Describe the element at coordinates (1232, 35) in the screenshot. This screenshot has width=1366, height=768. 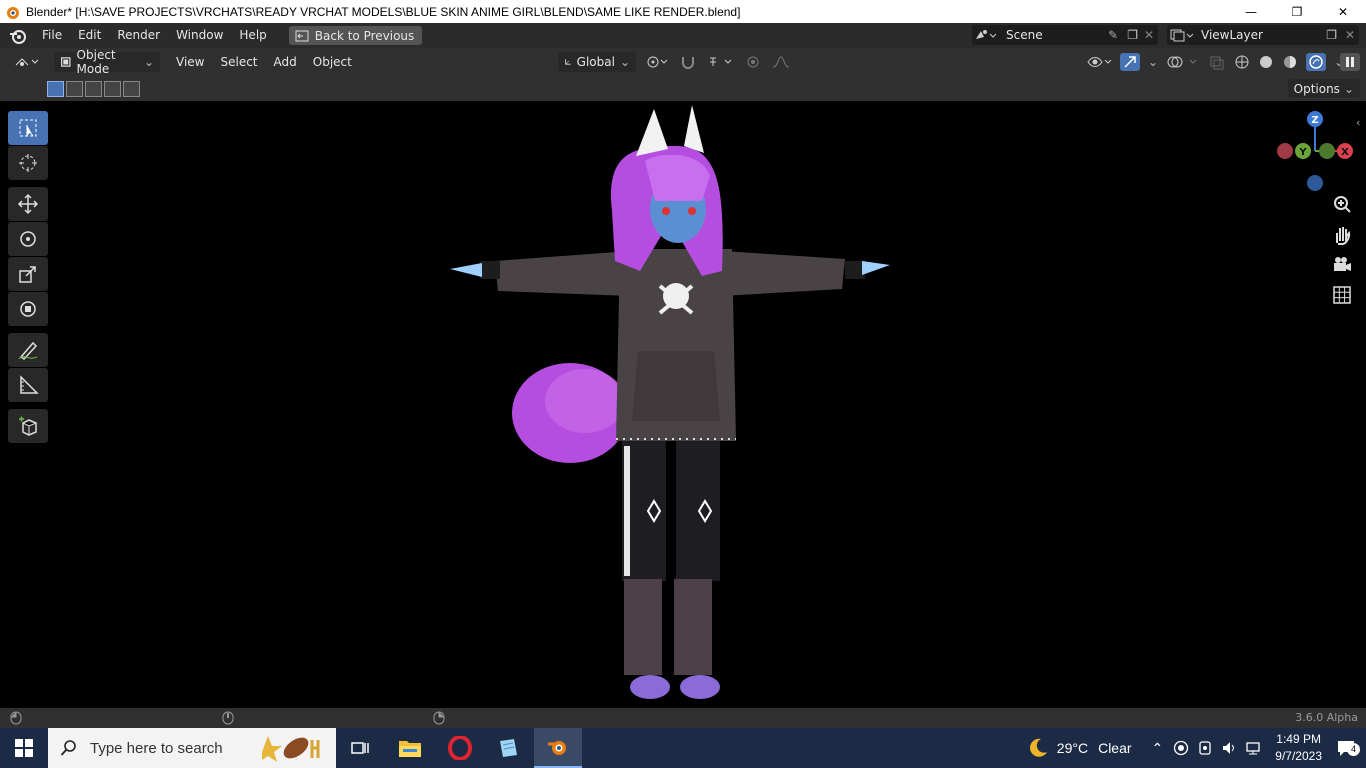
I see `viewlayer-name: ViewLayer` at that location.